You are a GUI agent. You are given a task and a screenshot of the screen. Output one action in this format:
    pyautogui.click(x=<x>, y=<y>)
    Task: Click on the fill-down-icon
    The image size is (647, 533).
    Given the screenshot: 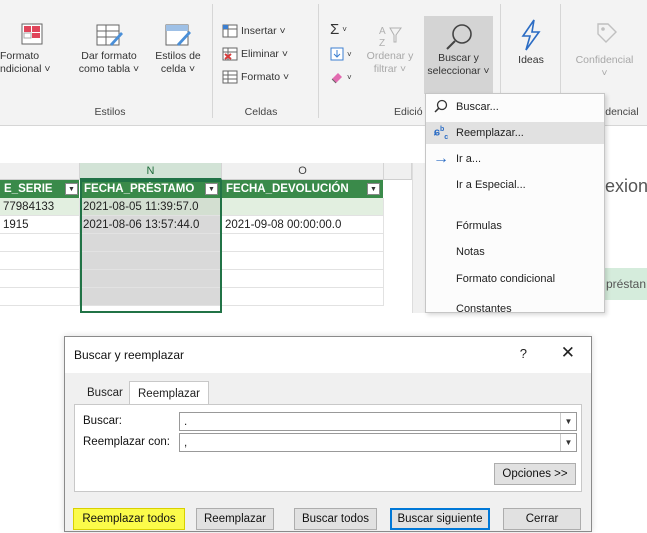 What is the action you would take?
    pyautogui.click(x=337, y=54)
    